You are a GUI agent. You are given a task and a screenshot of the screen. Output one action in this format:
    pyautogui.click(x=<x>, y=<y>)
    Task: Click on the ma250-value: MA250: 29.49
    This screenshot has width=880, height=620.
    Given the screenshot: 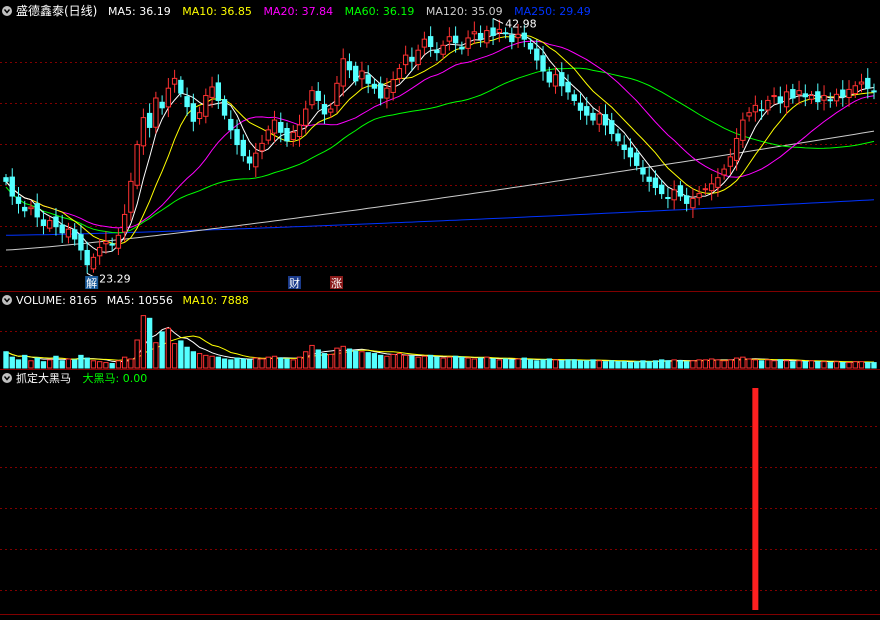 What is the action you would take?
    pyautogui.click(x=552, y=11)
    